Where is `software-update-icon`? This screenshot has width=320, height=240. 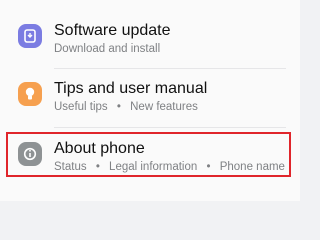
software-update-icon is located at coordinates (30, 36).